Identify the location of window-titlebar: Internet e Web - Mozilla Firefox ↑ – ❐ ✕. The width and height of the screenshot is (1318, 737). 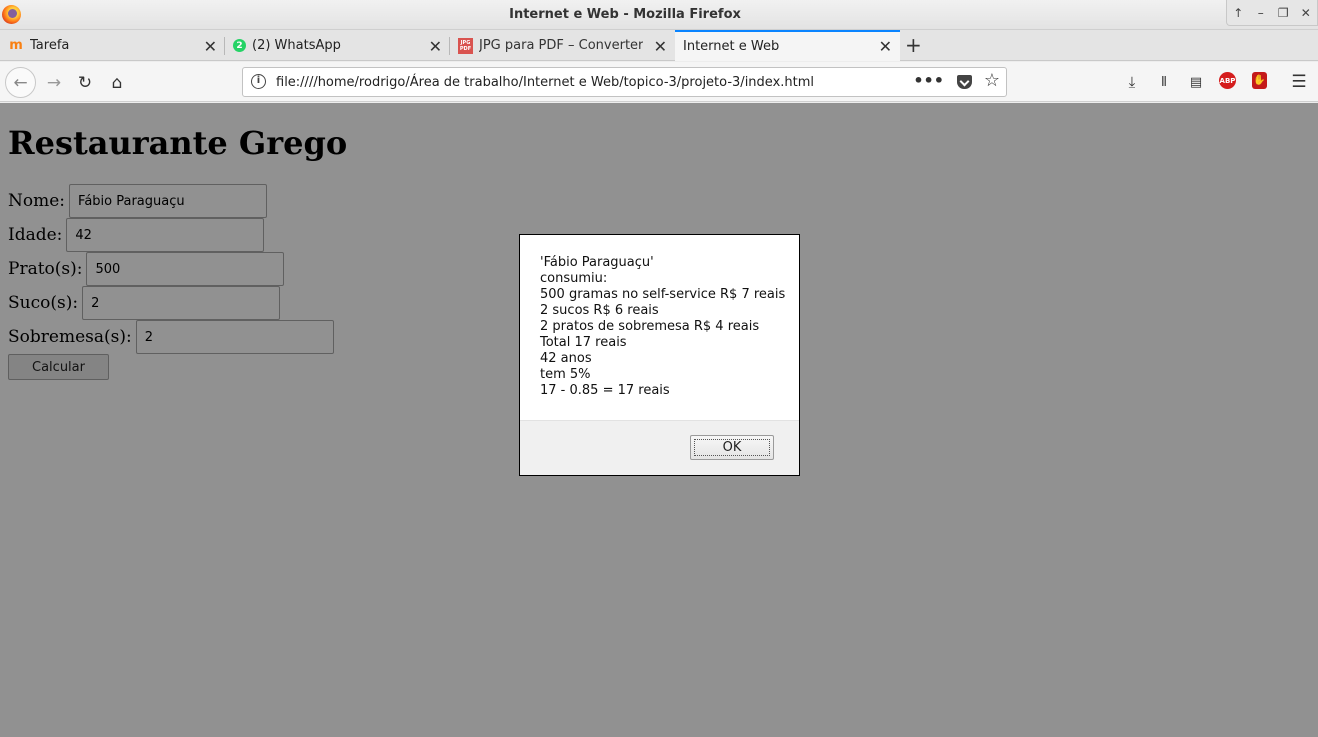
(659, 15).